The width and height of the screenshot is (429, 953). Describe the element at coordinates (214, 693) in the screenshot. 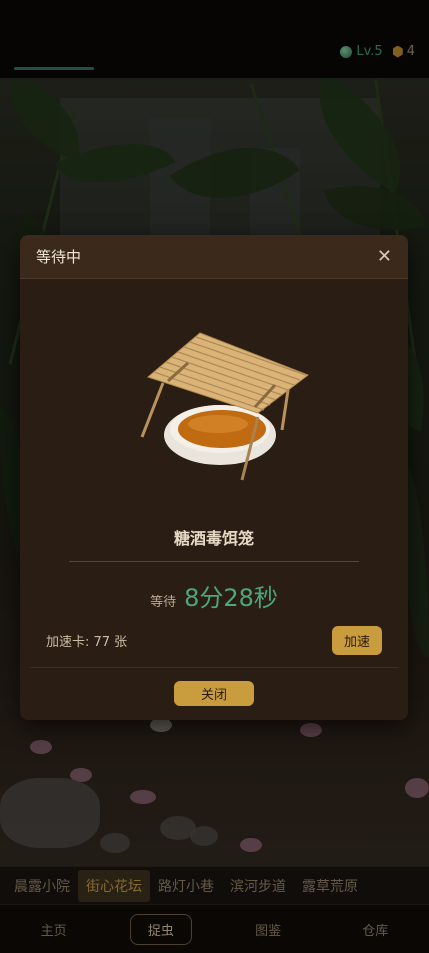

I see `close-button: 关闭` at that location.